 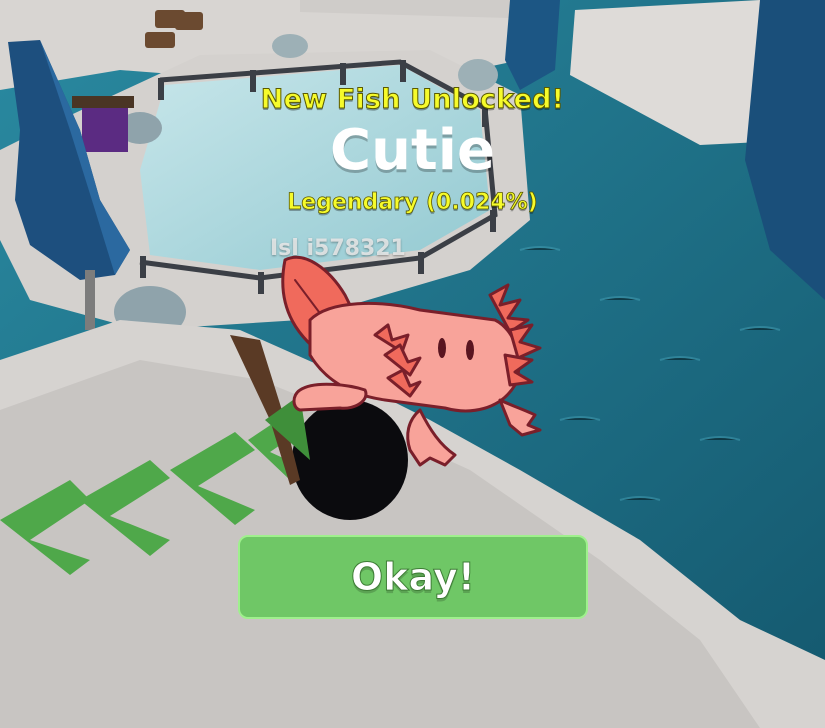 I want to click on axolotl-icon, so click(x=411, y=361).